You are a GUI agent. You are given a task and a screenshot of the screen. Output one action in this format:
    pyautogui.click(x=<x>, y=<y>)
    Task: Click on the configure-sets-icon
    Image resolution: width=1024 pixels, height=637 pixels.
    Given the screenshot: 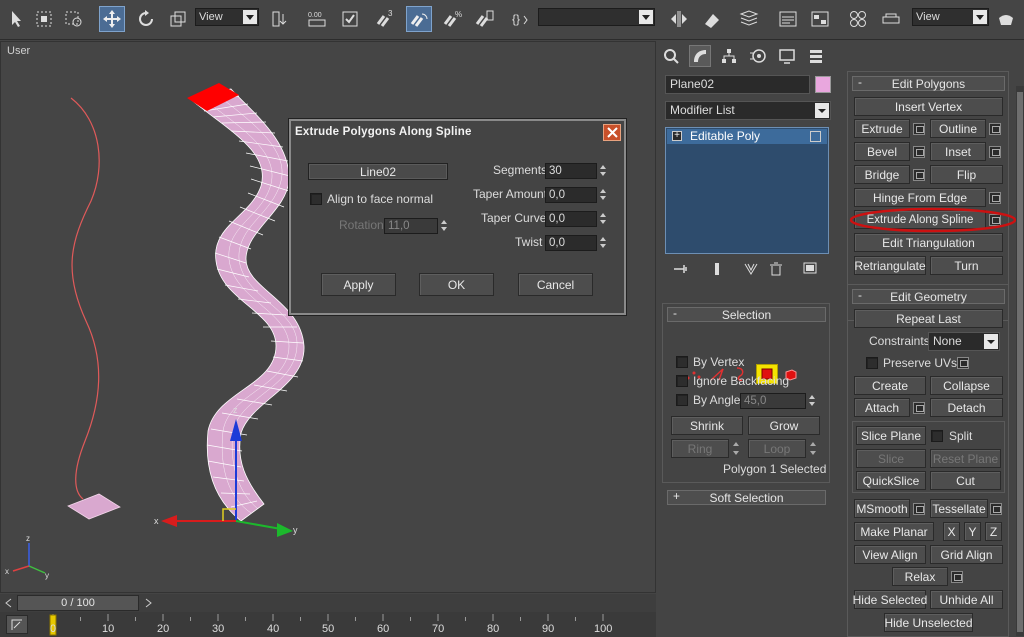 What is the action you would take?
    pyautogui.click(x=811, y=269)
    